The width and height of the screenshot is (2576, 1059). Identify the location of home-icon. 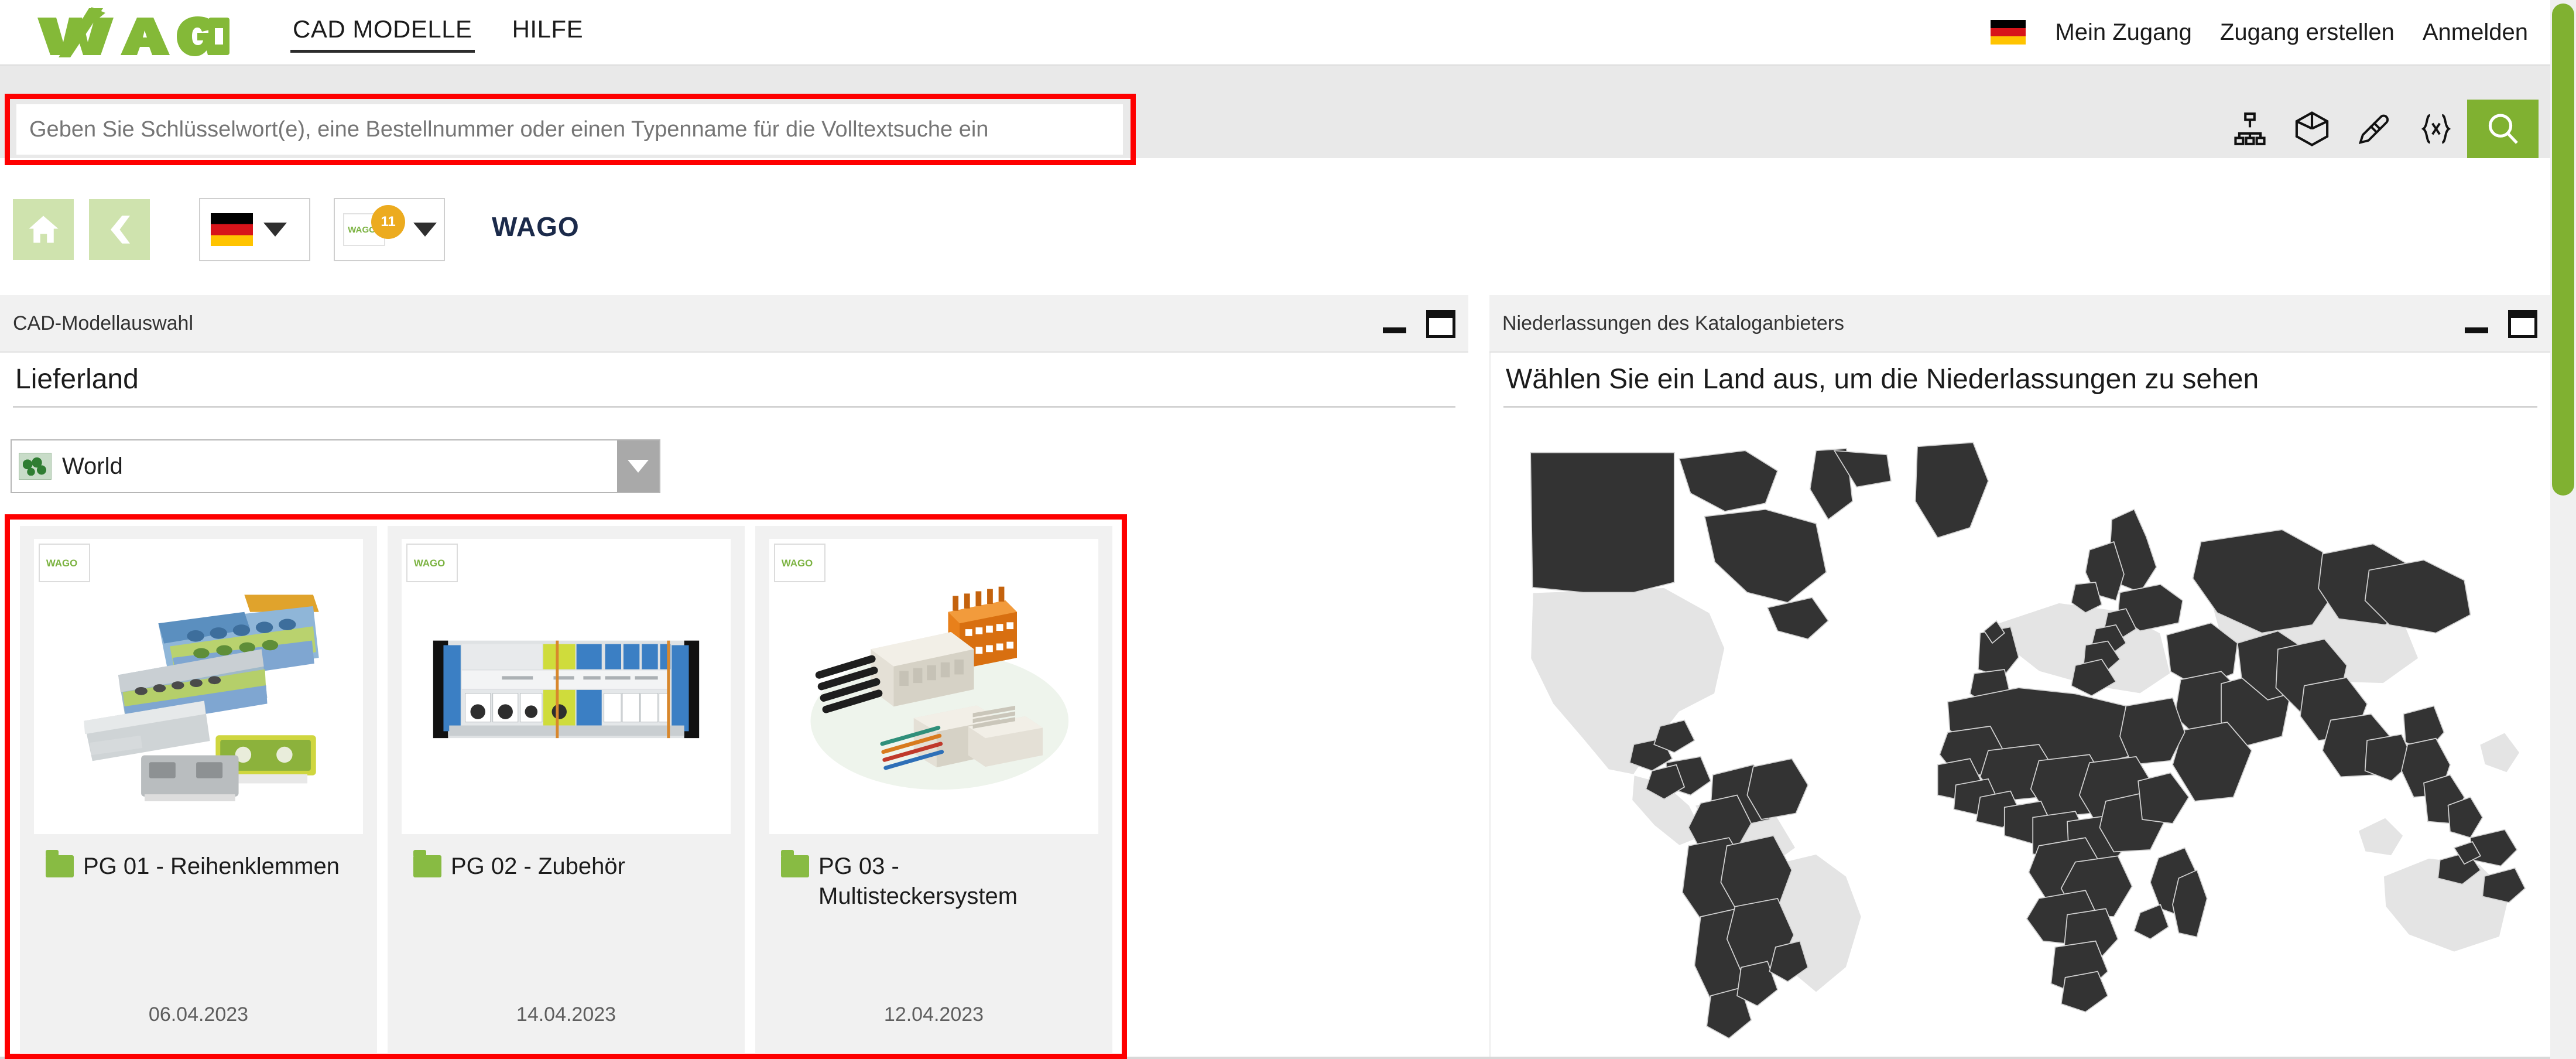
(44, 229).